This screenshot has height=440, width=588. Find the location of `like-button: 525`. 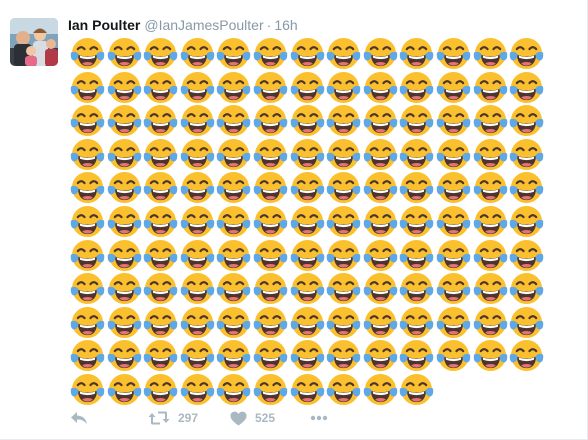

like-button: 525 is located at coordinates (252, 418).